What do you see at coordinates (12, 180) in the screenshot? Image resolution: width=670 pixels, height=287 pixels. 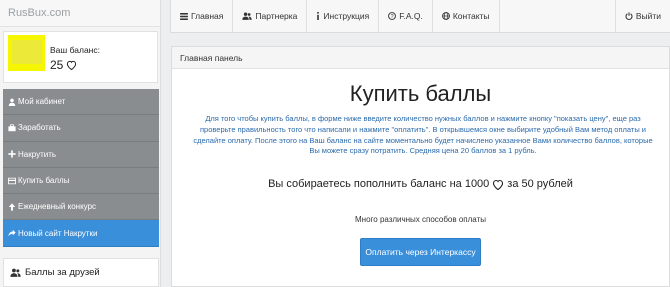 I see `card-icon` at bounding box center [12, 180].